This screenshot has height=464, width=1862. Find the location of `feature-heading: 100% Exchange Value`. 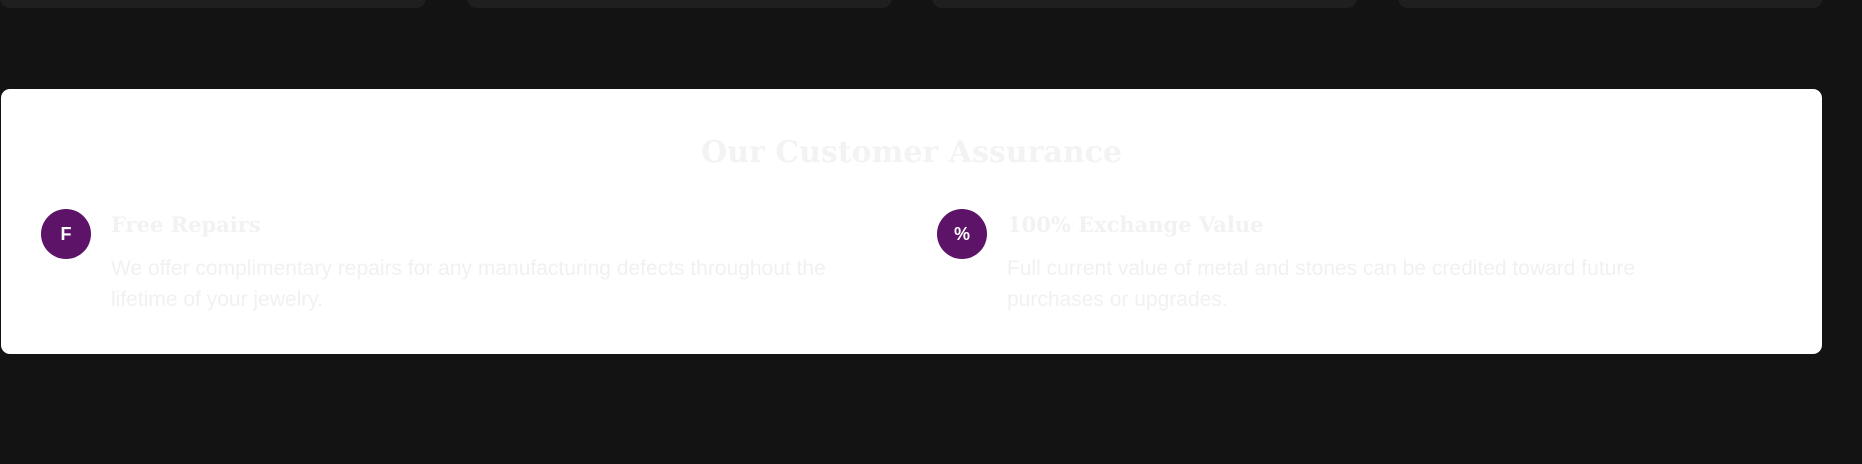

feature-heading: 100% Exchange Value is located at coordinates (1135, 224).